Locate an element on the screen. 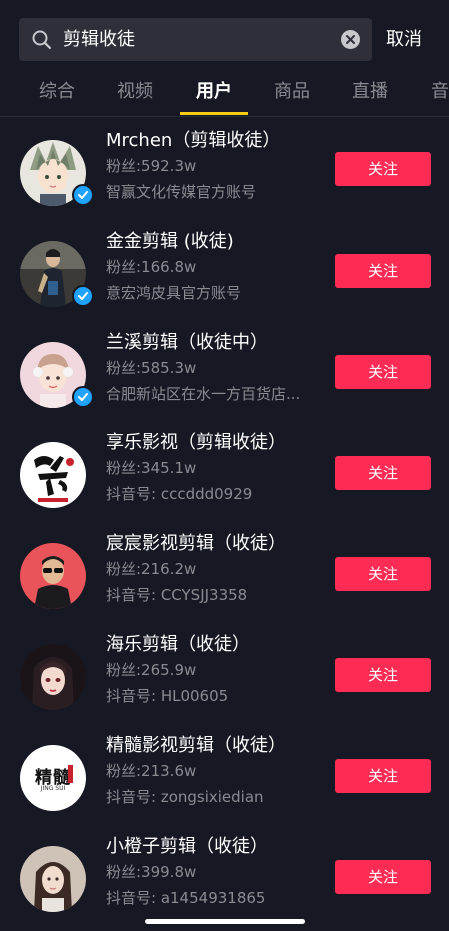  user-description: 抖音号: HL00605 is located at coordinates (167, 696).